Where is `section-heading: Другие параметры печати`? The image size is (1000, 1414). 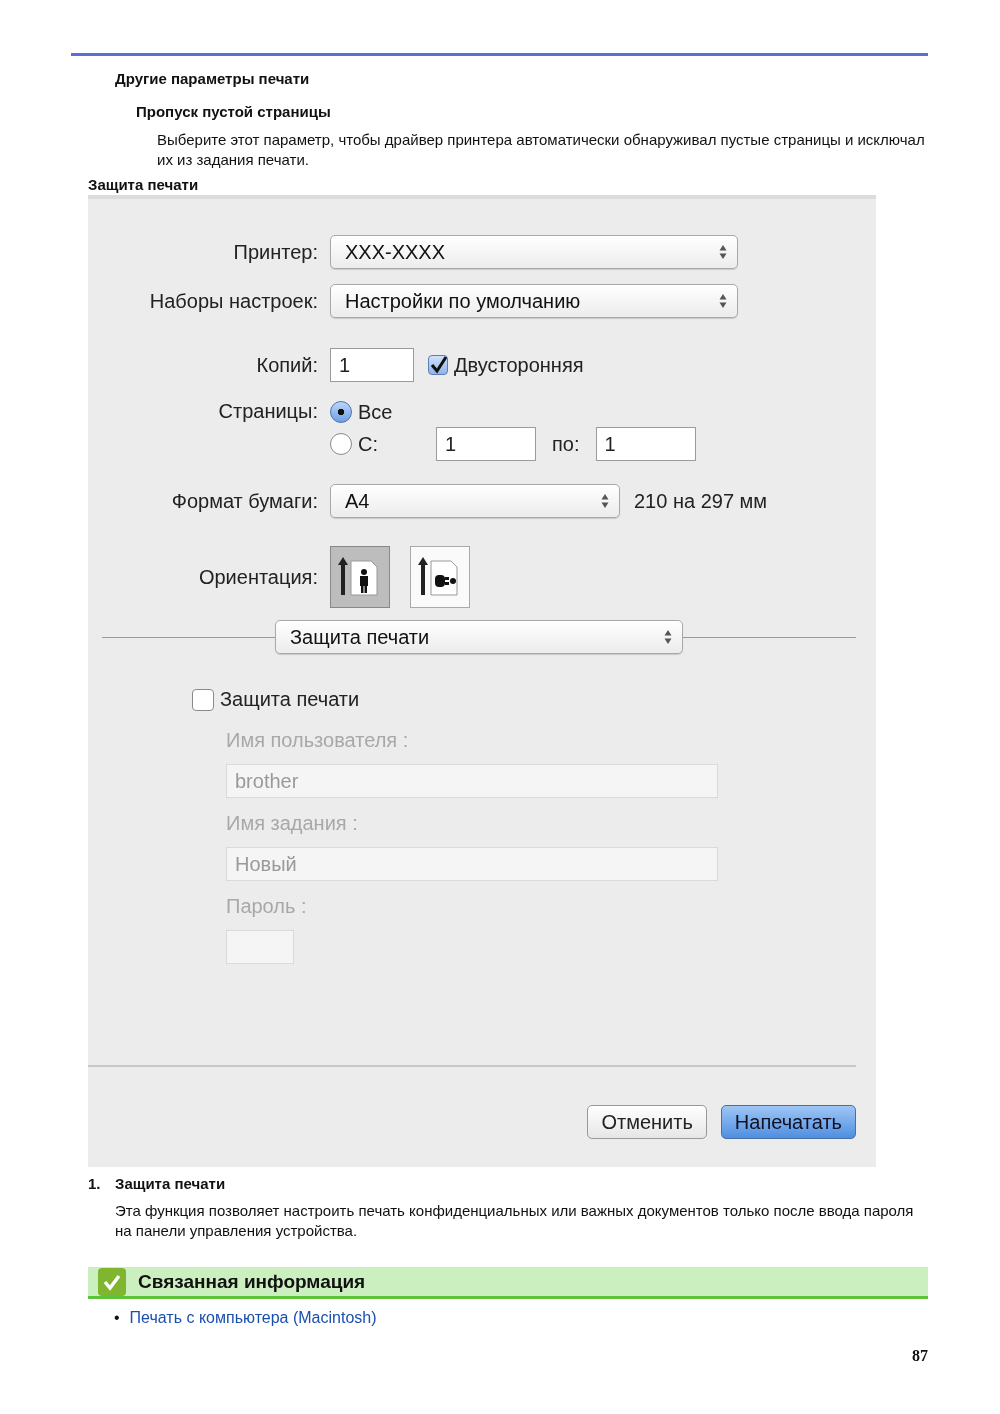 section-heading: Другие параметры печати is located at coordinates (212, 78).